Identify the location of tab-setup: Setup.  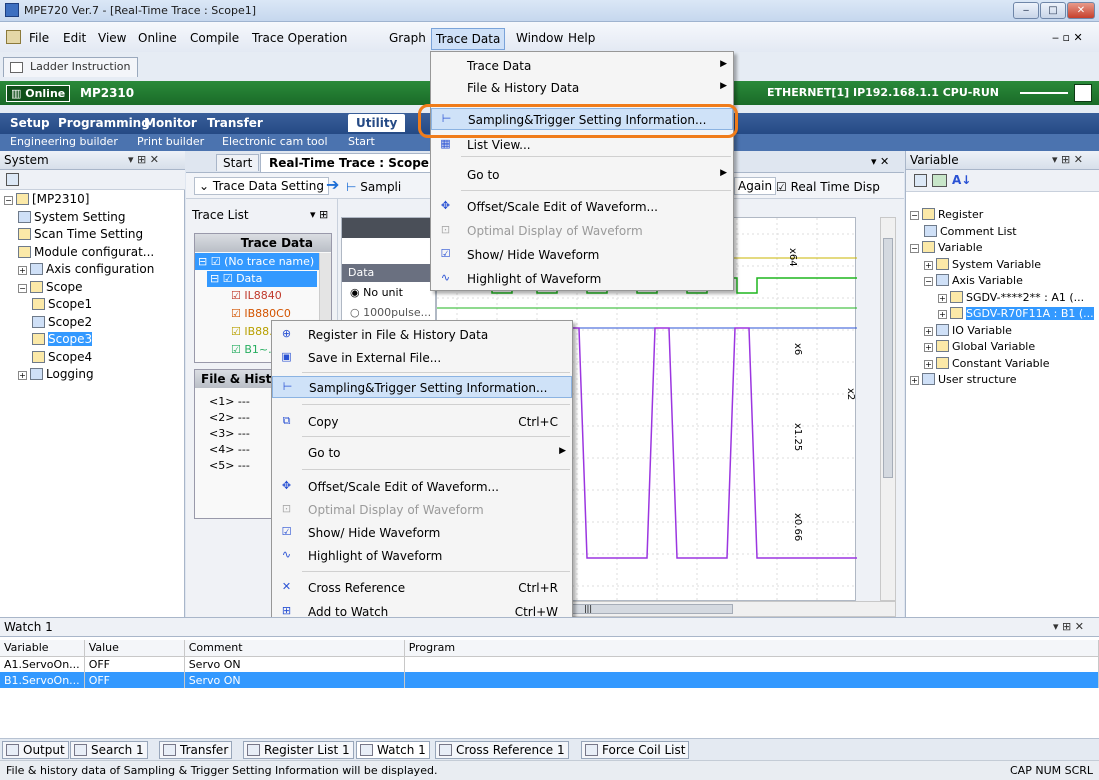
(30, 123).